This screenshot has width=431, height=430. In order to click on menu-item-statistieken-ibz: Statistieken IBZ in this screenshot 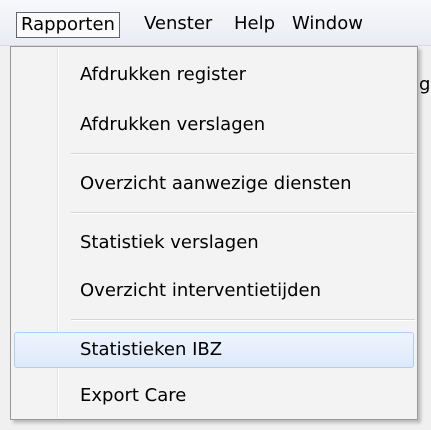, I will do `click(214, 350)`.